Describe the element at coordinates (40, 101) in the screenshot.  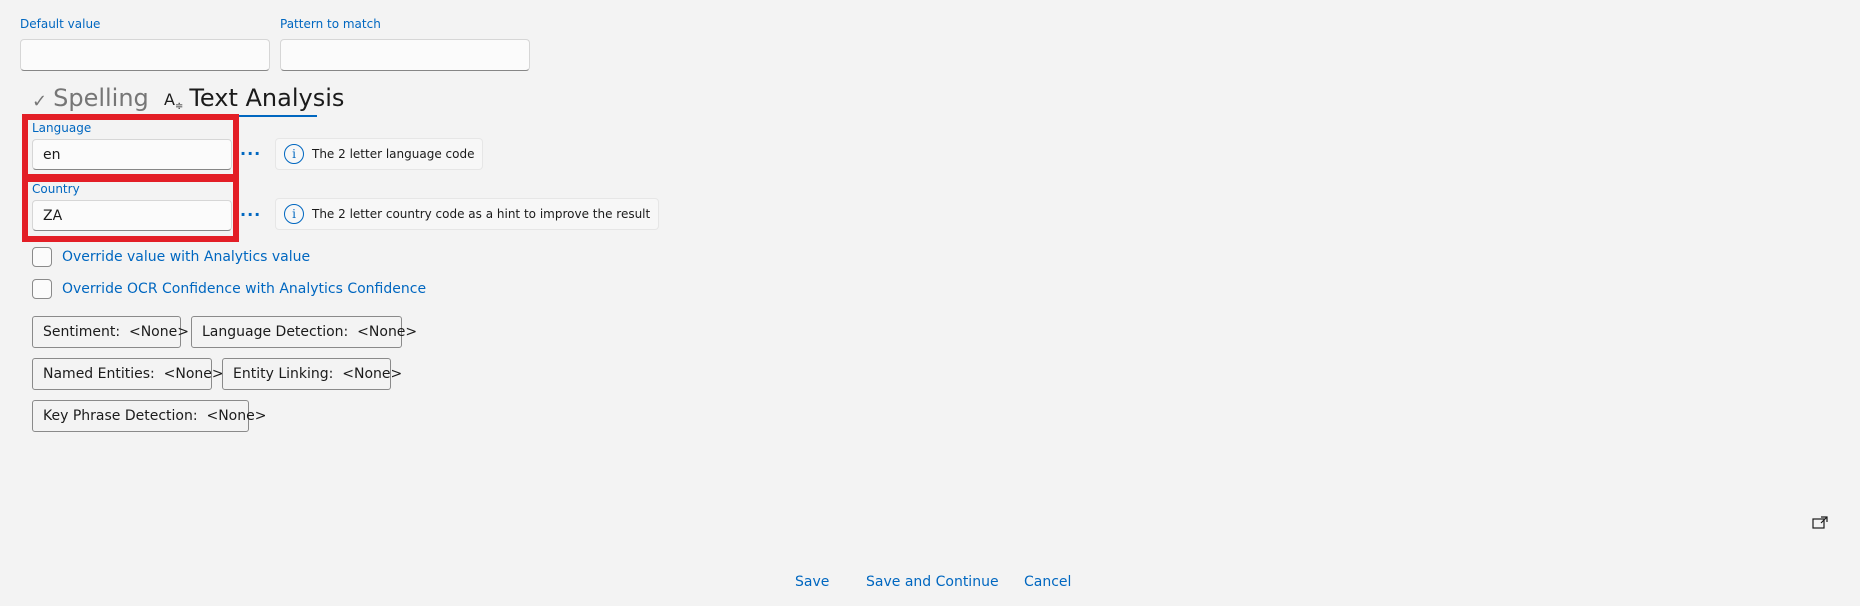
I see `checkmark-icon: ✓` at that location.